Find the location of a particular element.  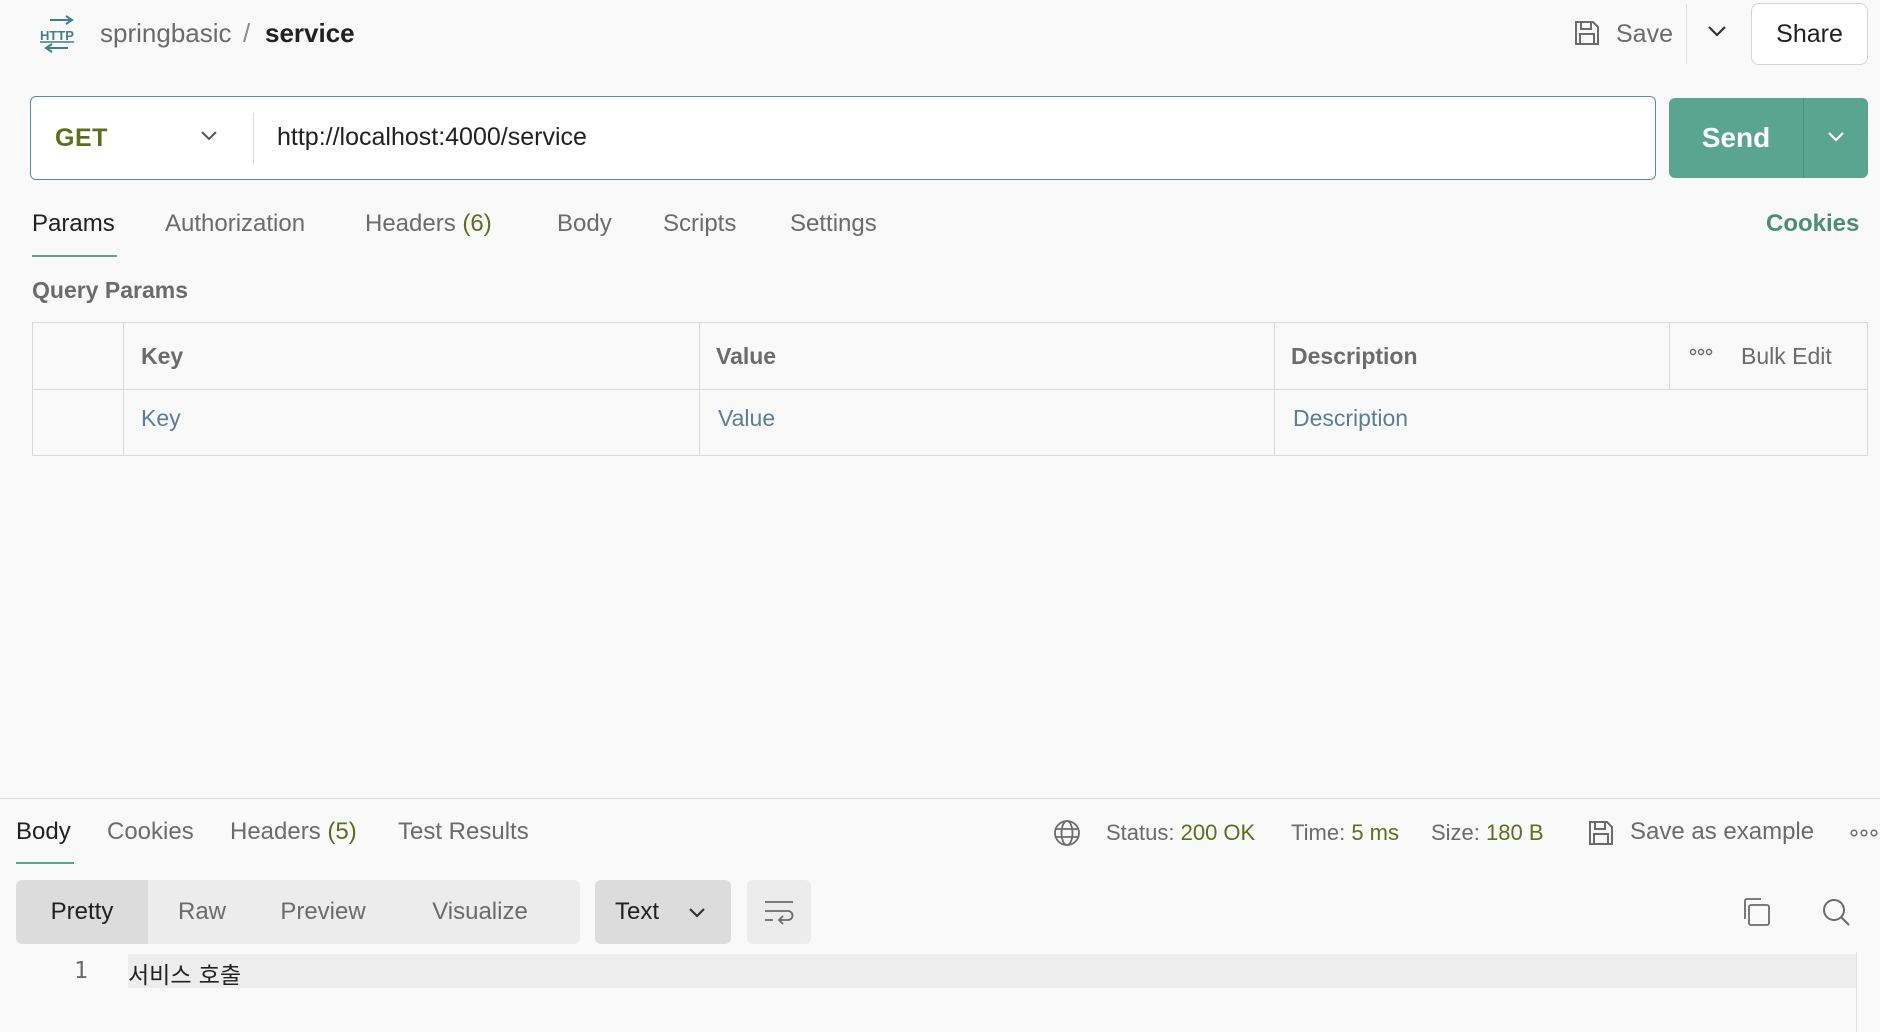

tab-authorization: Authorization is located at coordinates (235, 224).